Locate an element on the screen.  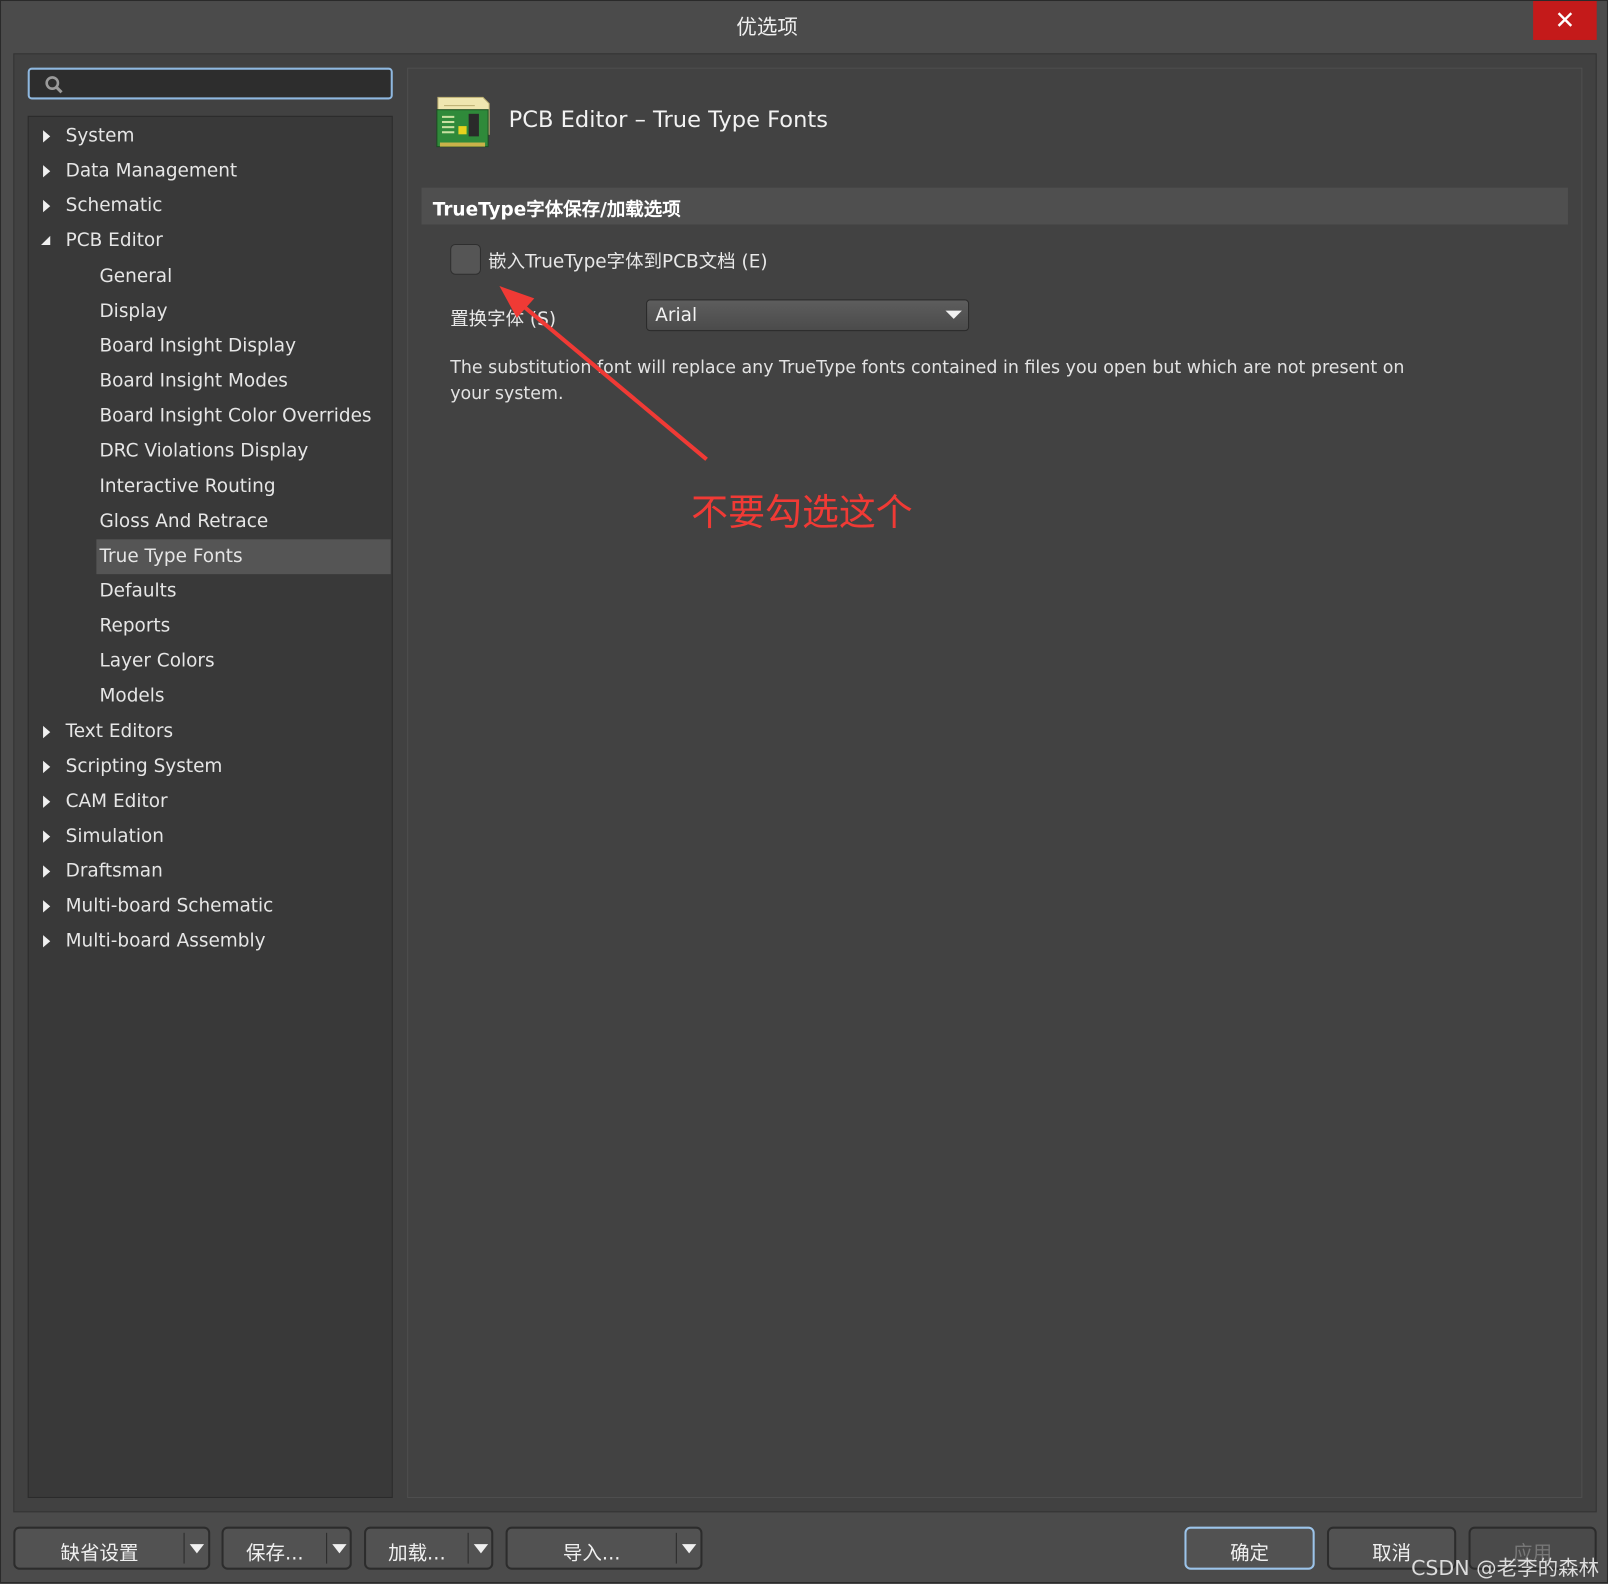
tree-item-label: Schematic is located at coordinates (114, 206).